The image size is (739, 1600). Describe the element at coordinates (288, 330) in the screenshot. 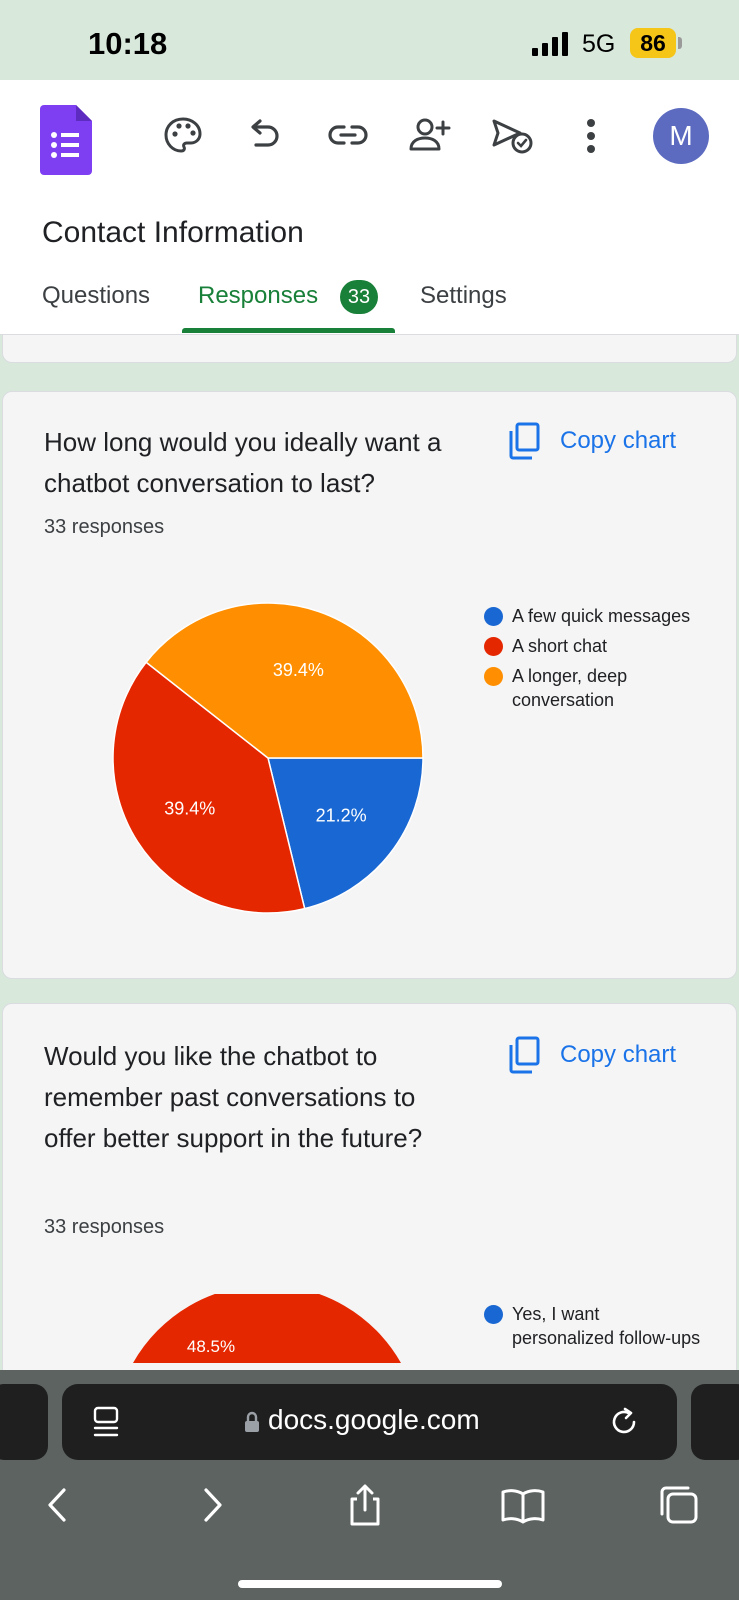

I see `active-tab-indicator` at that location.